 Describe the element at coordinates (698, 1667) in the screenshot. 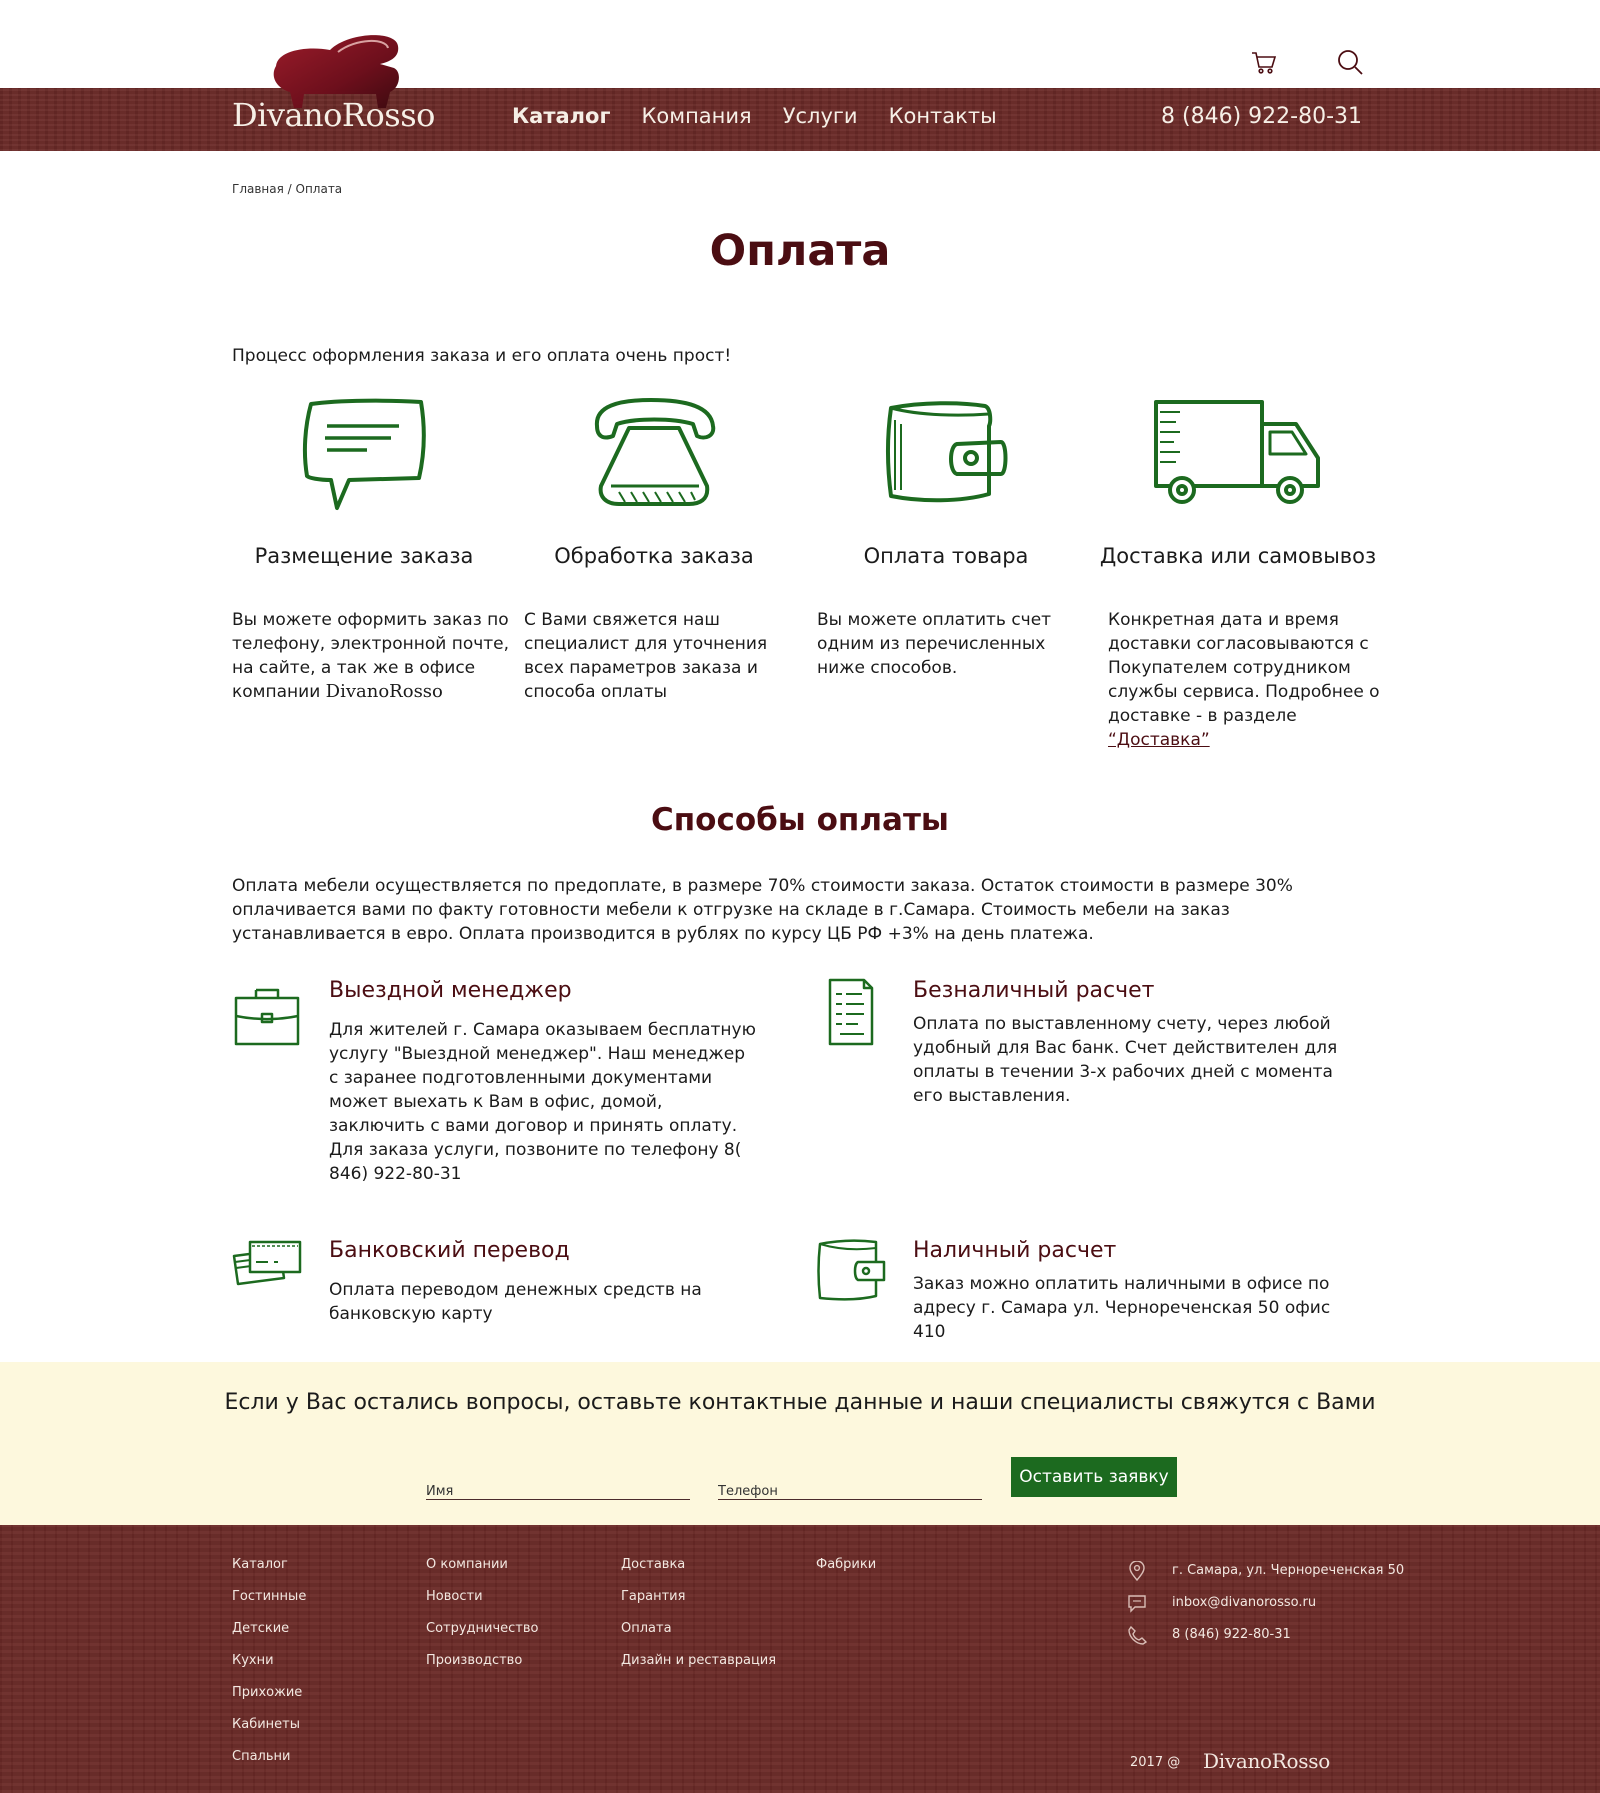

I see `footer-link: Дизайн и реставрация` at that location.